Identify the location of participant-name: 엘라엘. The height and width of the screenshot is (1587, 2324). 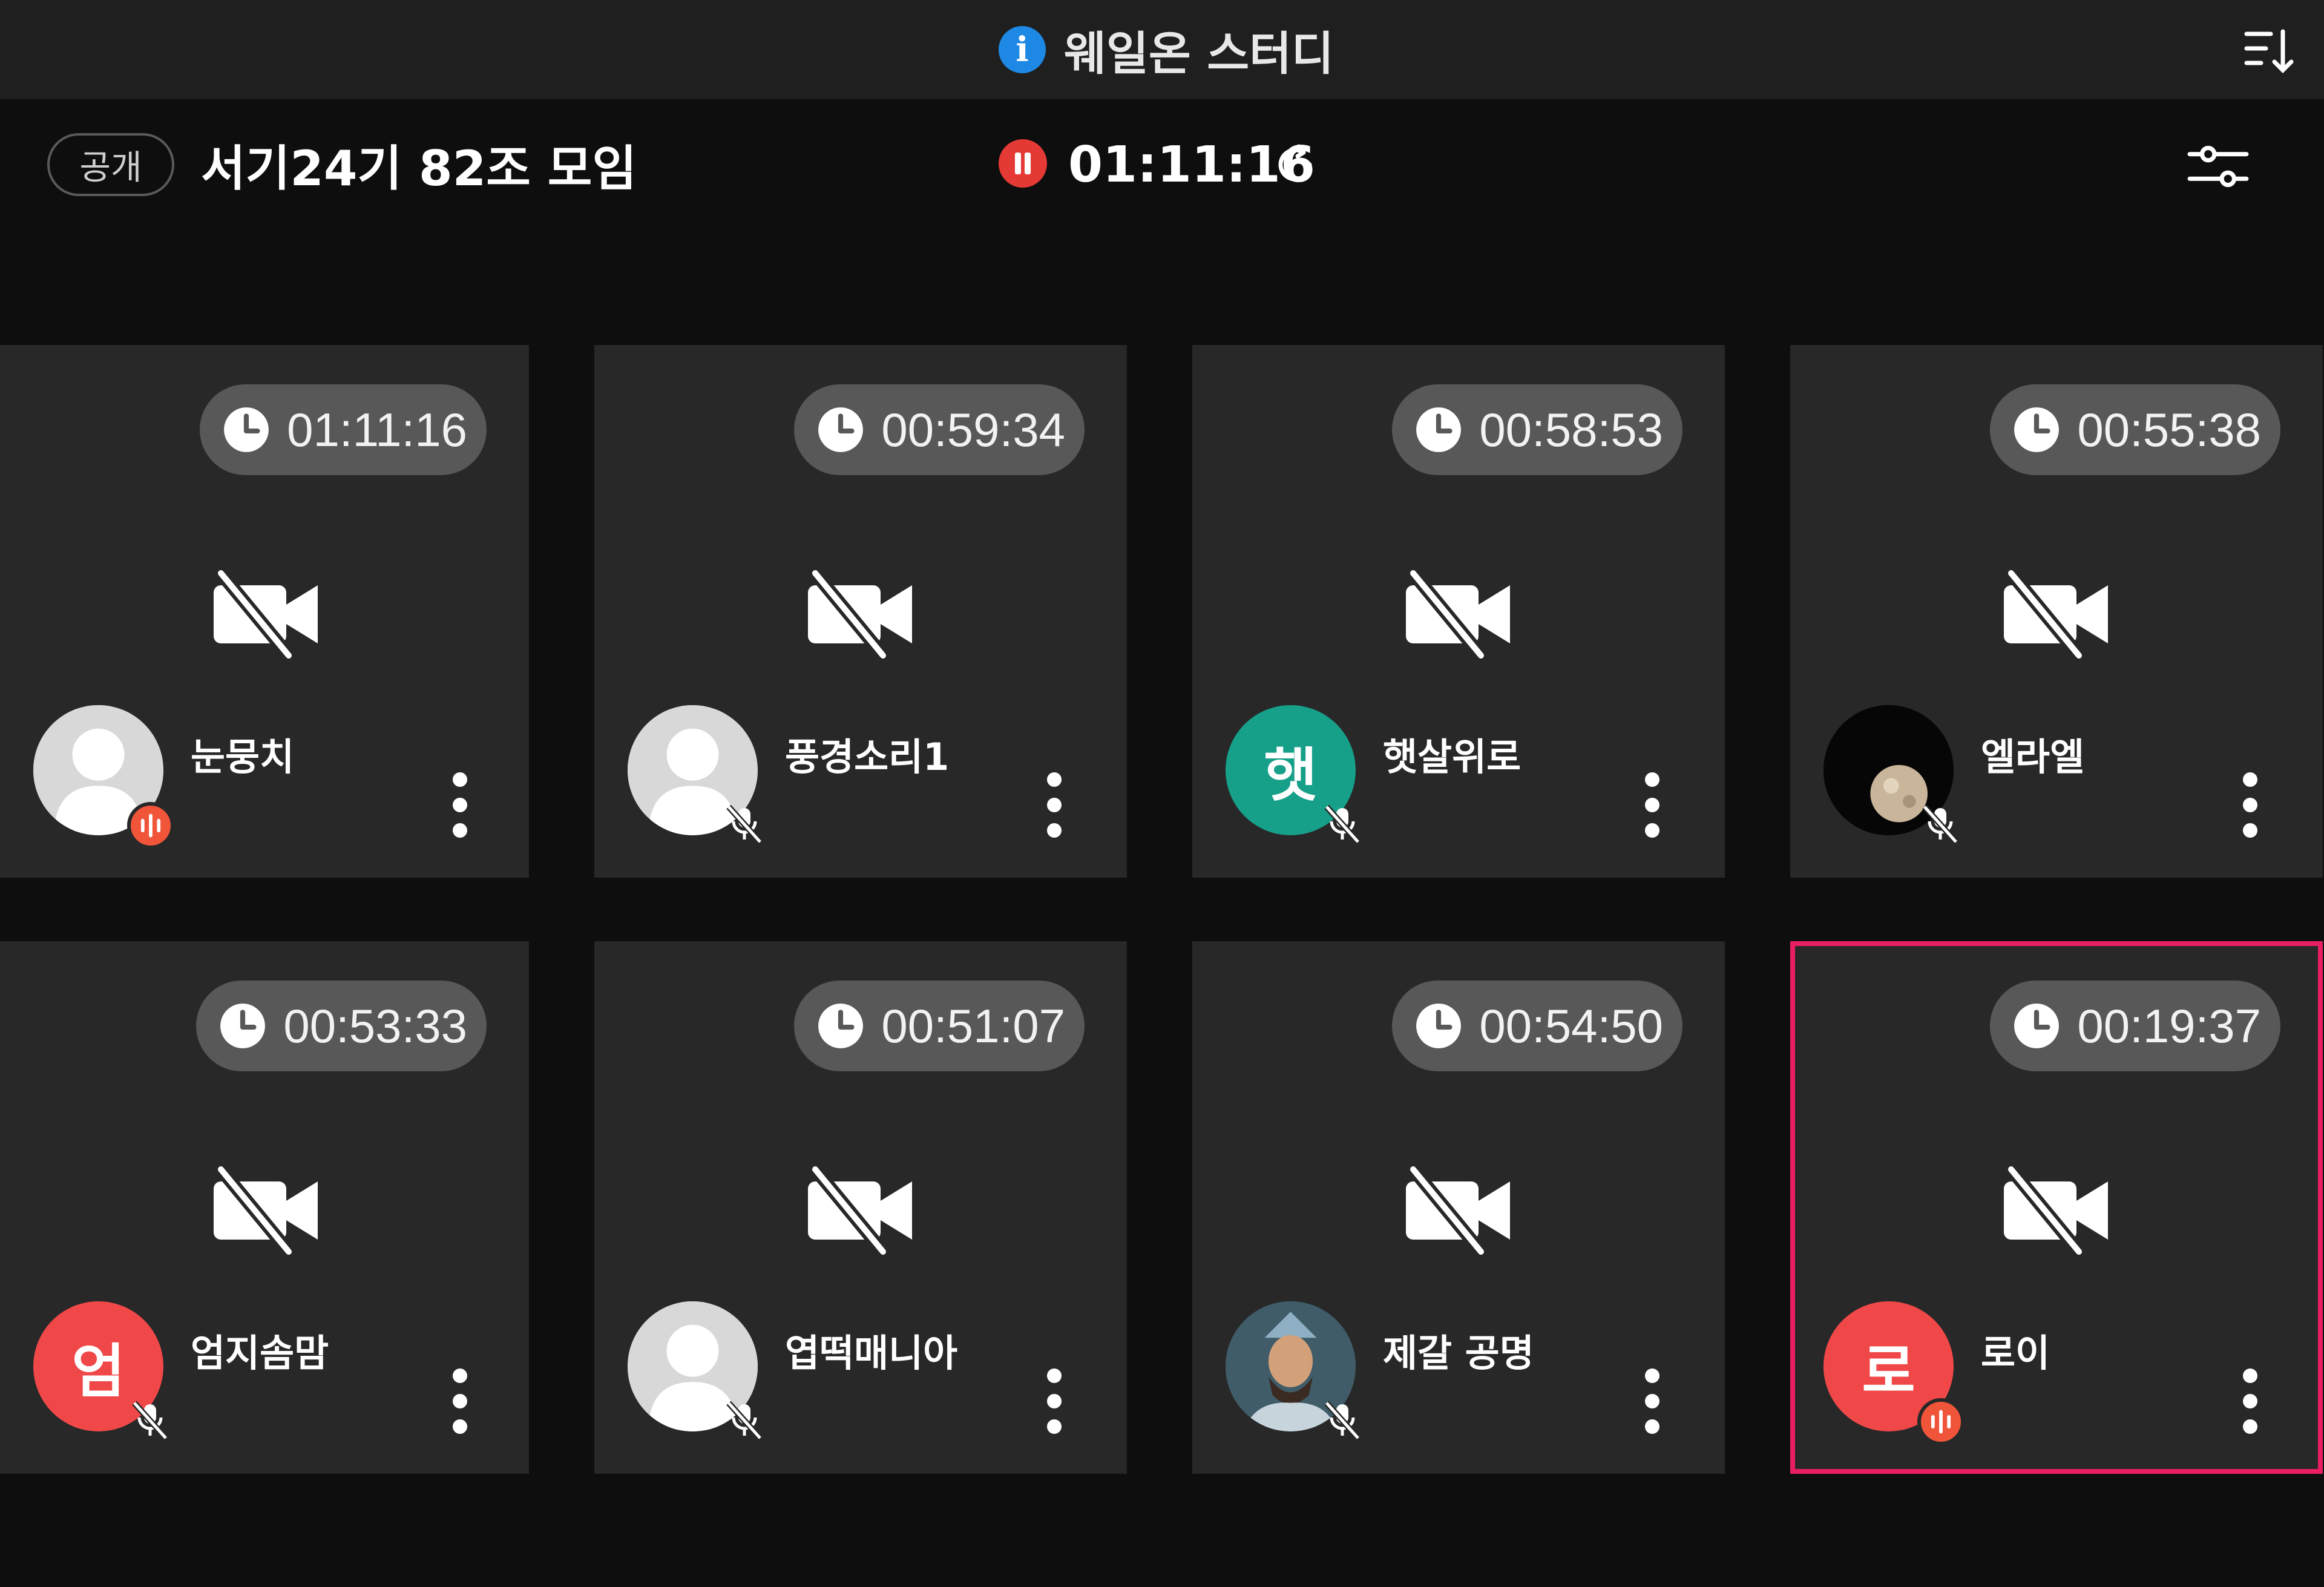
(2033, 757).